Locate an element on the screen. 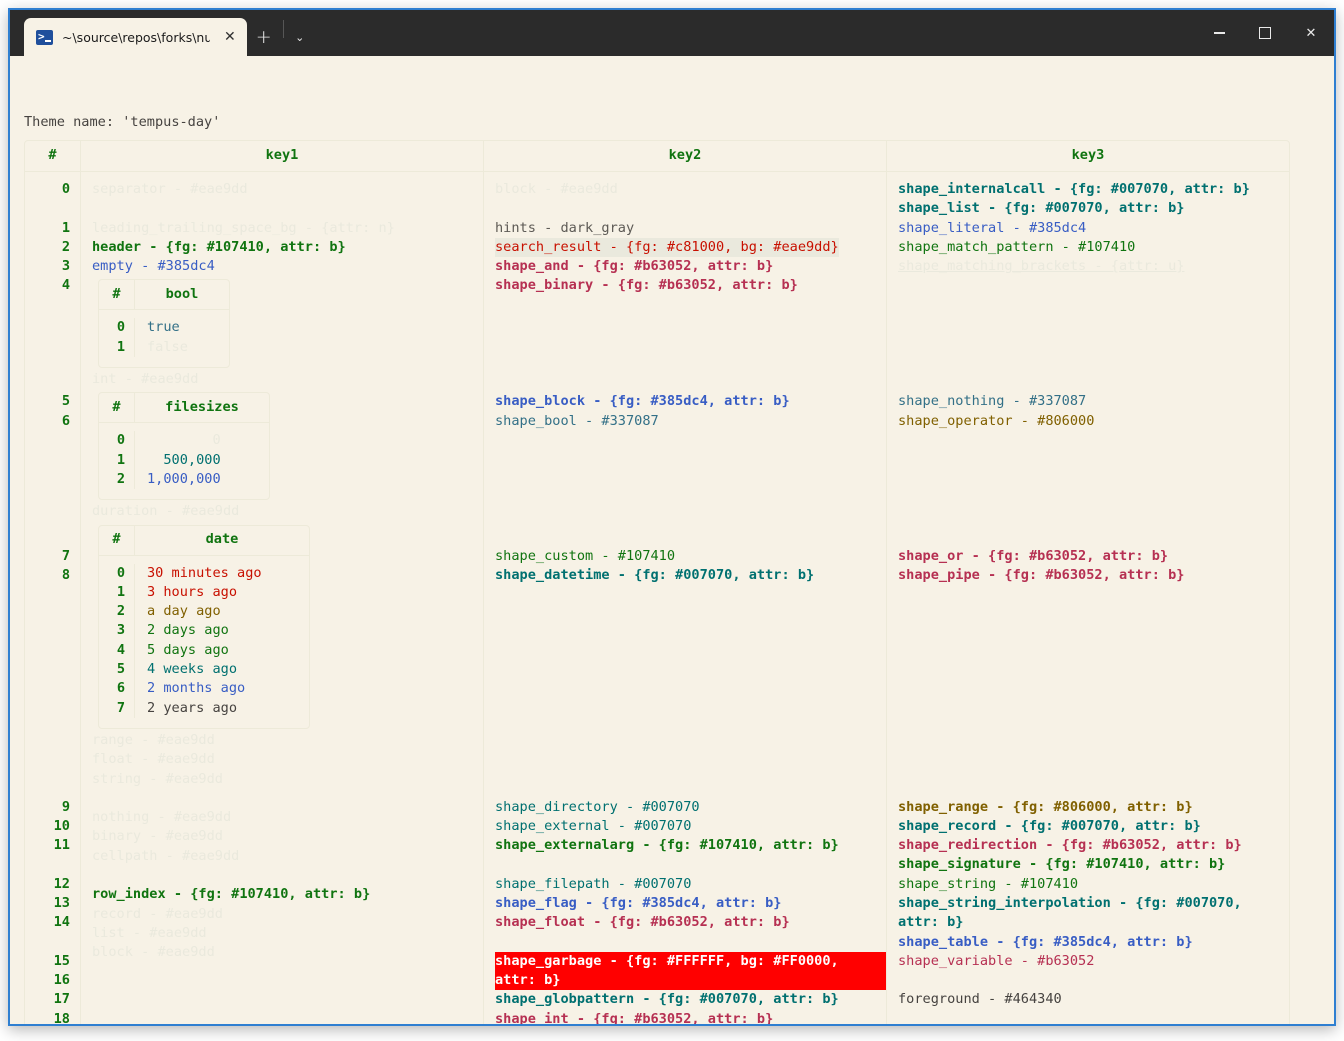 The height and width of the screenshot is (1041, 1344). tab-title: ~\source\repos\forks\nu_scrip is located at coordinates (136, 37).